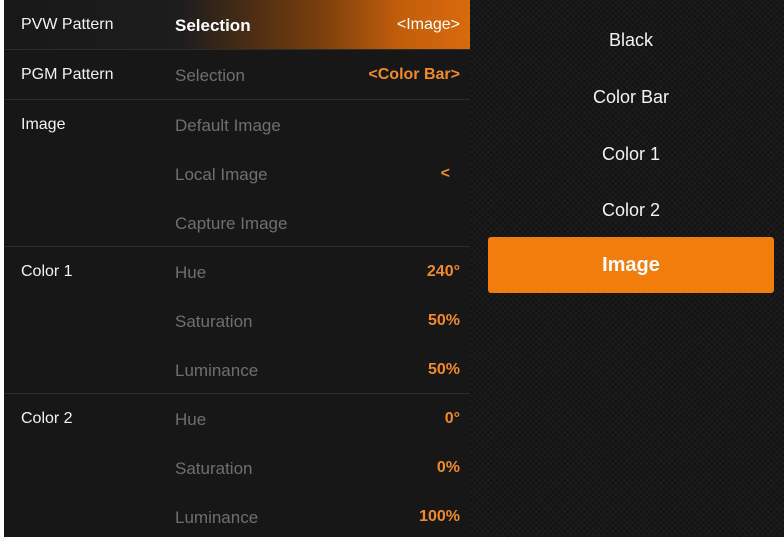 This screenshot has height=541, width=784. Describe the element at coordinates (448, 467) in the screenshot. I see `value-color2-saturation: 0%` at that location.